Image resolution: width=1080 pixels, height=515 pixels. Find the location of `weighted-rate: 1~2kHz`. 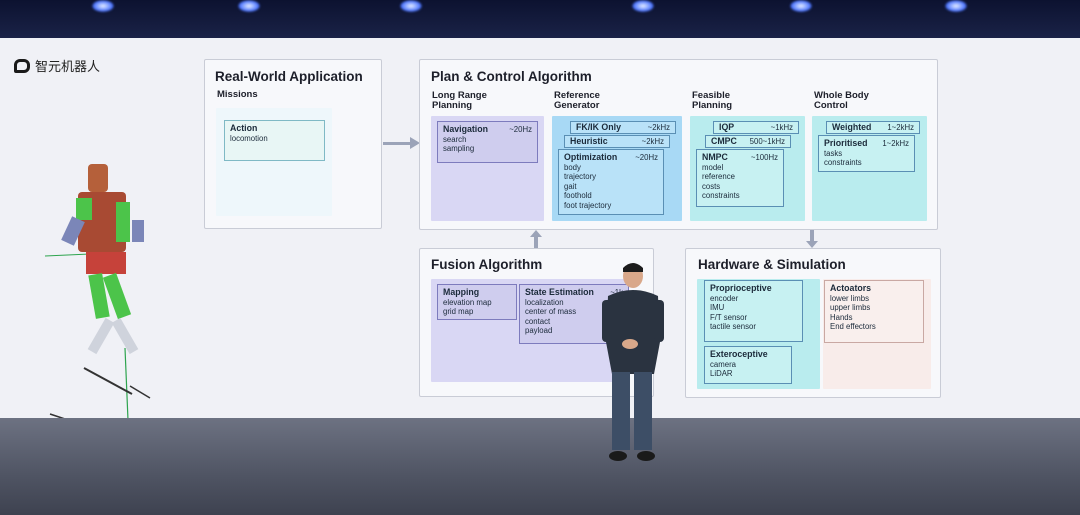

weighted-rate: 1~2kHz is located at coordinates (900, 127).